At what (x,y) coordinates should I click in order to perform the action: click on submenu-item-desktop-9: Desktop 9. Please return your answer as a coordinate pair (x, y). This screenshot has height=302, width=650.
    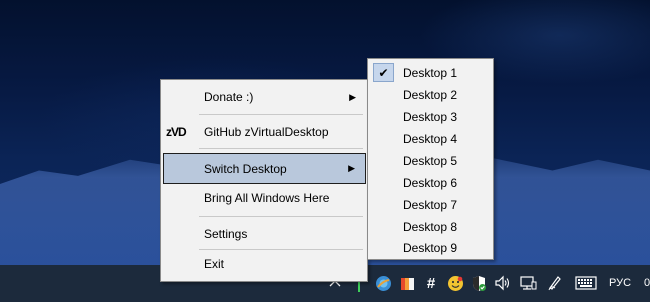
    Looking at the image, I should click on (430, 248).